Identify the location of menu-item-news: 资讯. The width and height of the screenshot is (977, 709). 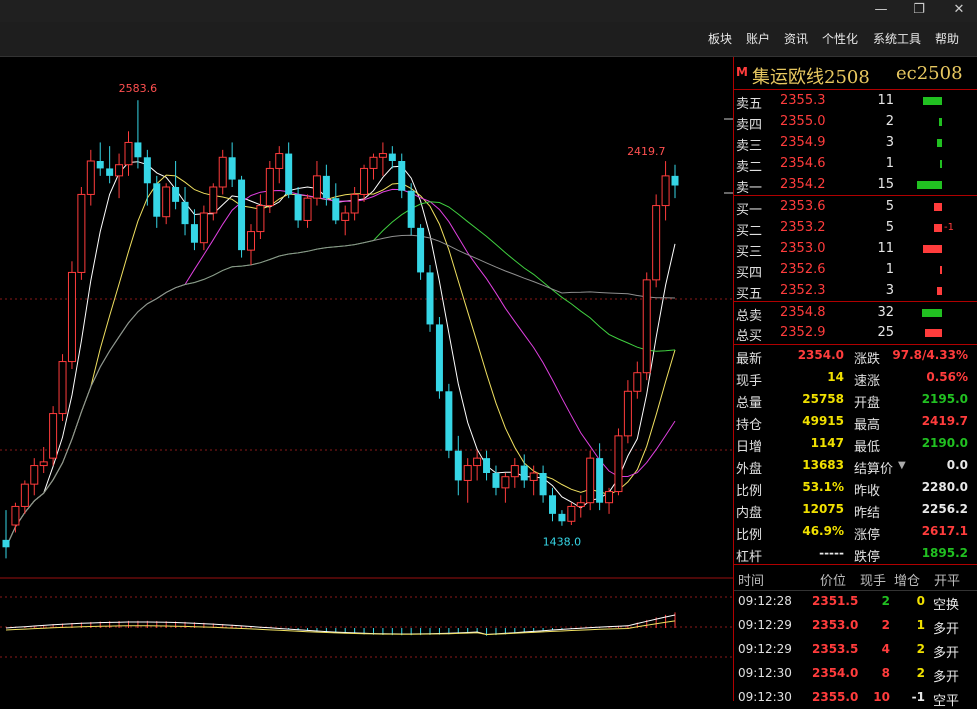
(796, 38).